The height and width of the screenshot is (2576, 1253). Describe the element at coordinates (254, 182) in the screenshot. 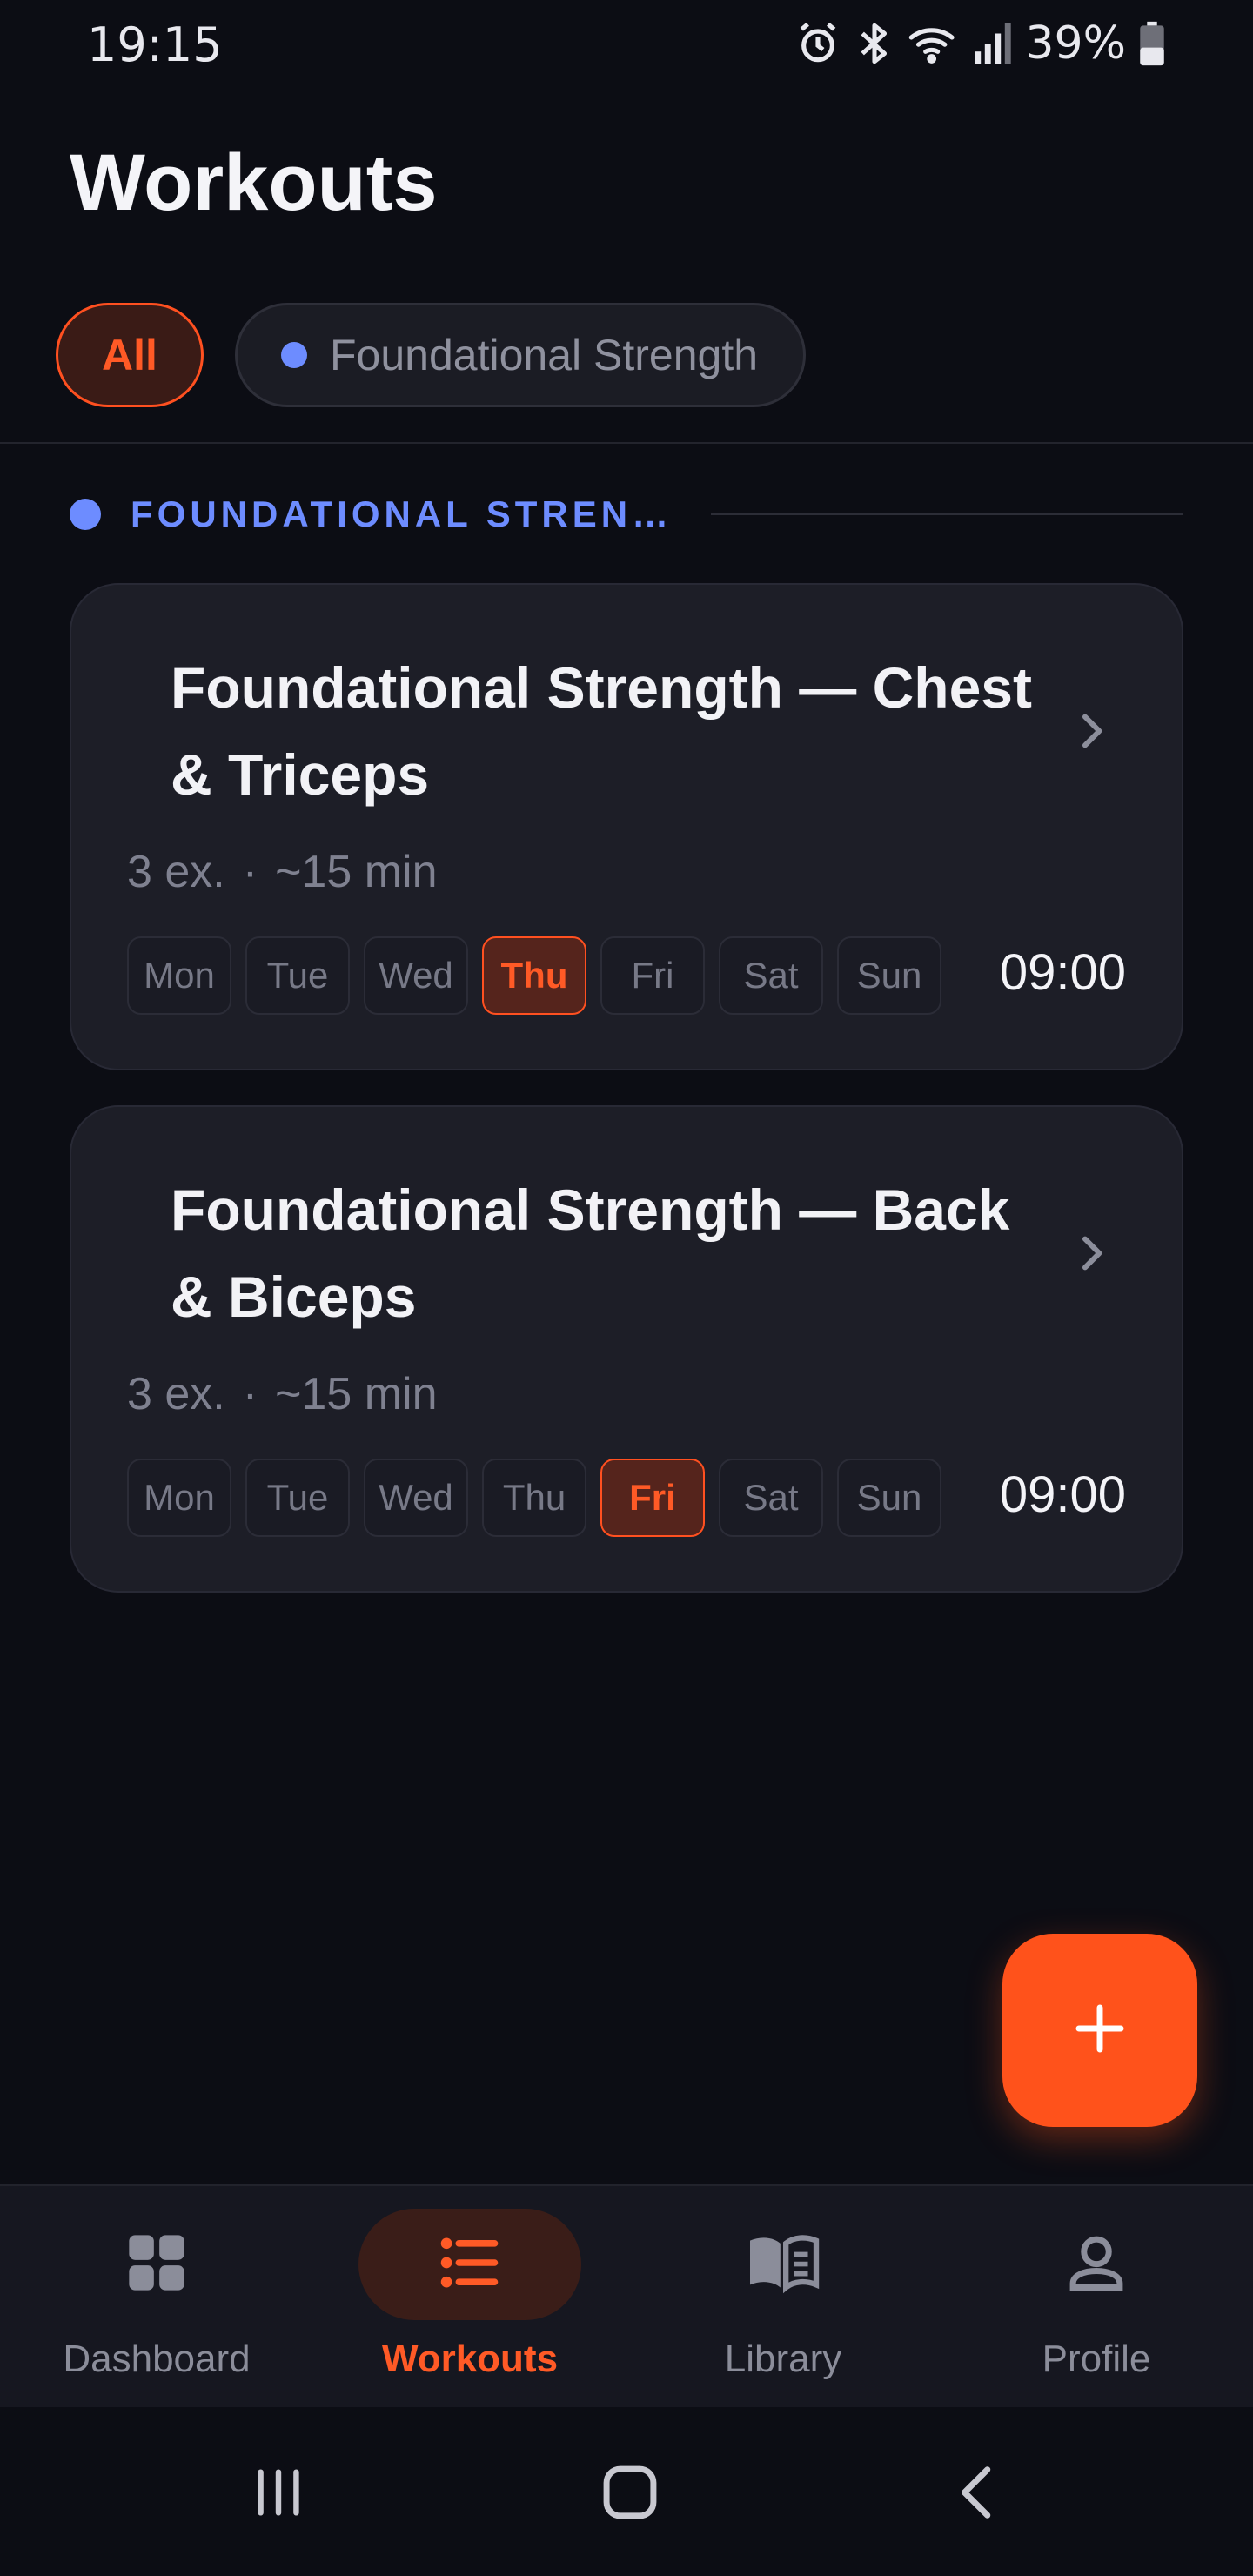

I see `page-title: Workouts` at that location.